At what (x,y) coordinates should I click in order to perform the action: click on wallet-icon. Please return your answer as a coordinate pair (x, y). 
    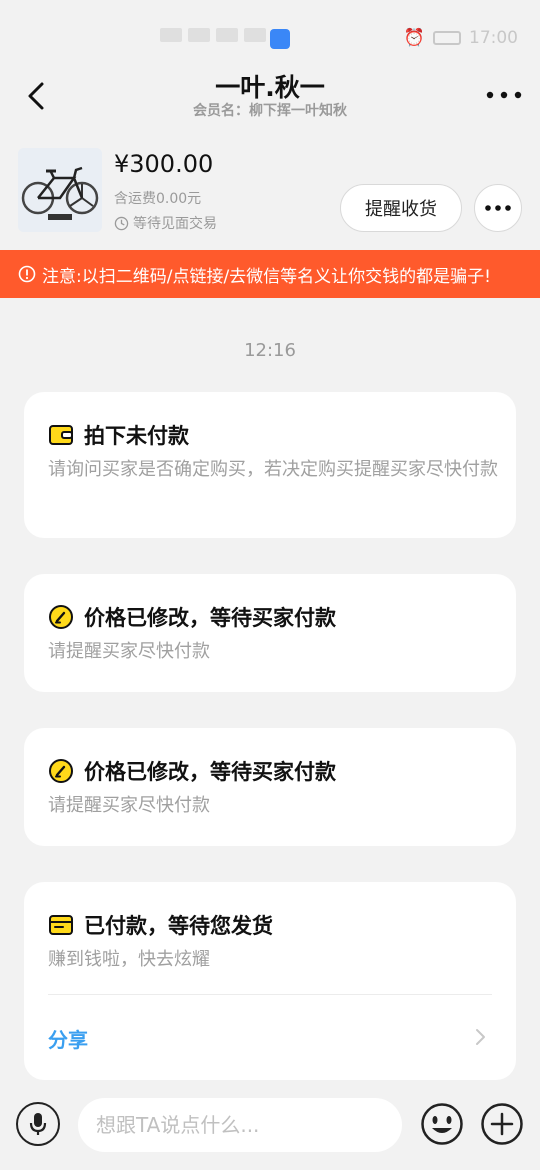
    Looking at the image, I should click on (61, 435).